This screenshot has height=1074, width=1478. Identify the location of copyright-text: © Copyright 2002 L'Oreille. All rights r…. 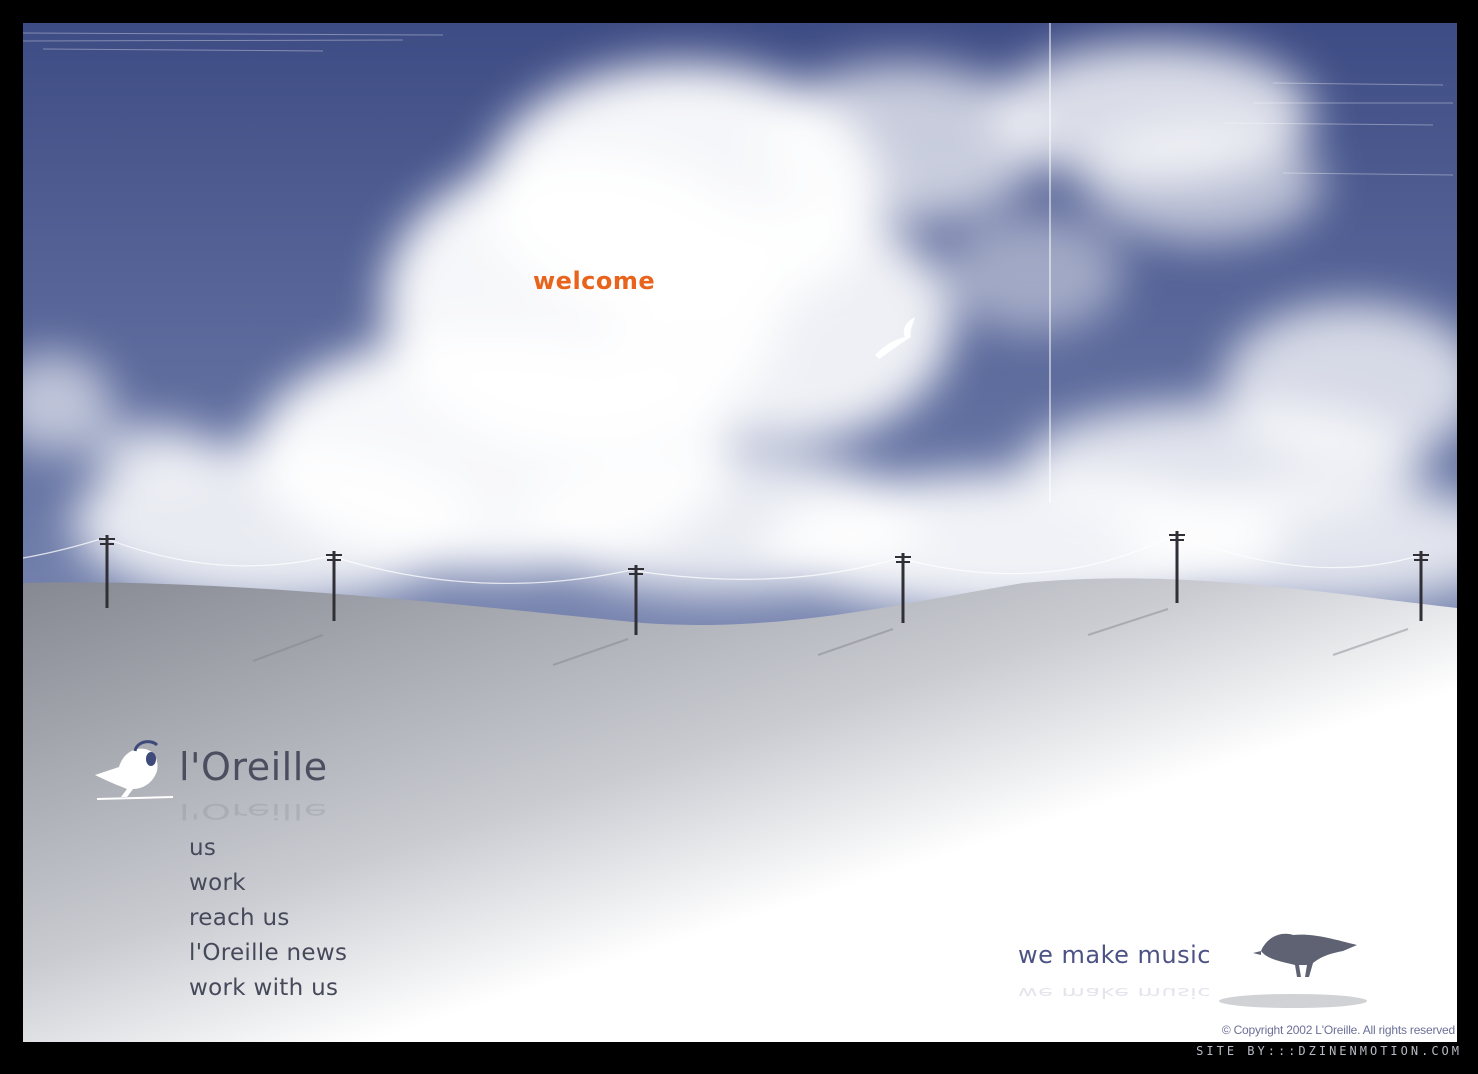
(1338, 1030).